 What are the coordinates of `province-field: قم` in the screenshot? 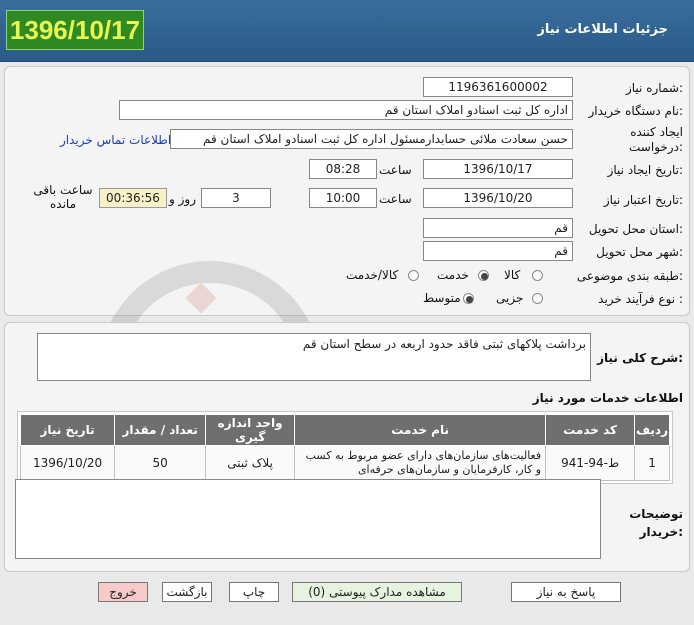 It's located at (498, 228).